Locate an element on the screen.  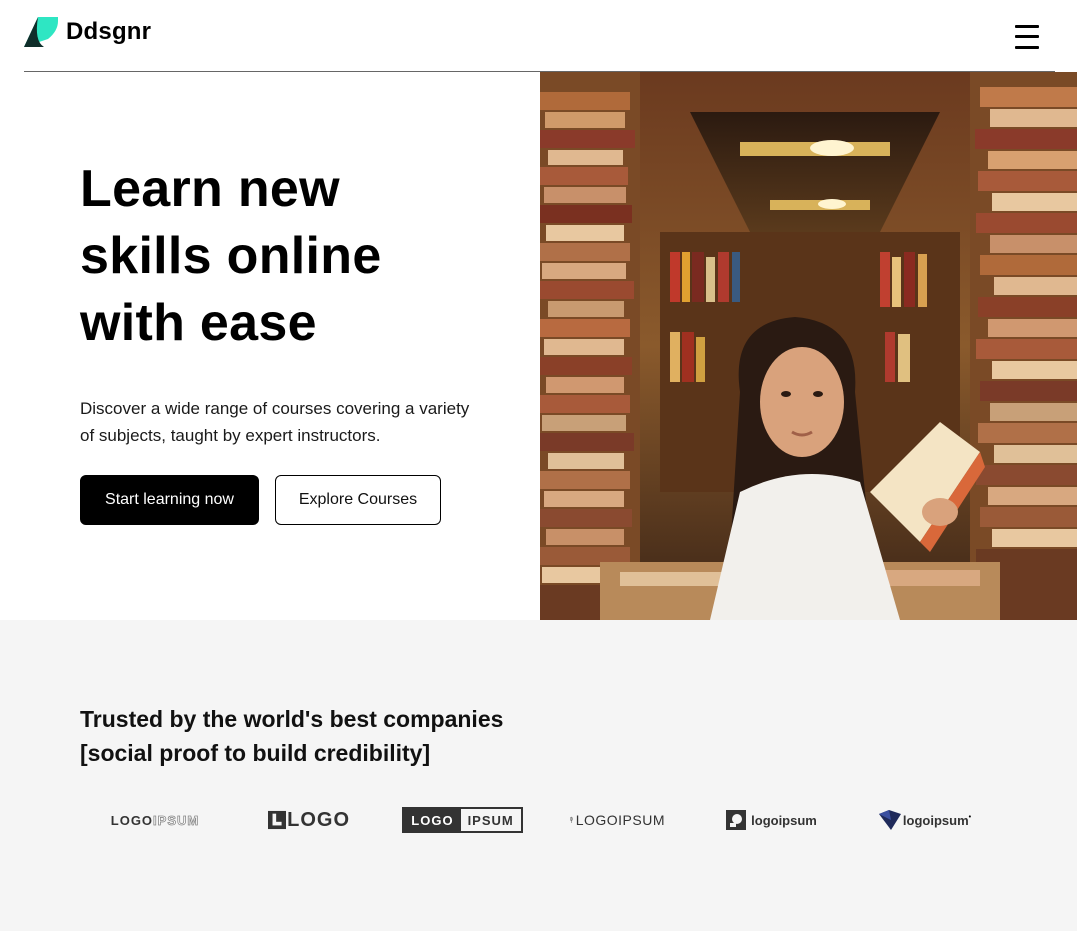
trusted-title-line-2: [social proof to build credibility] is located at coordinates (255, 753).